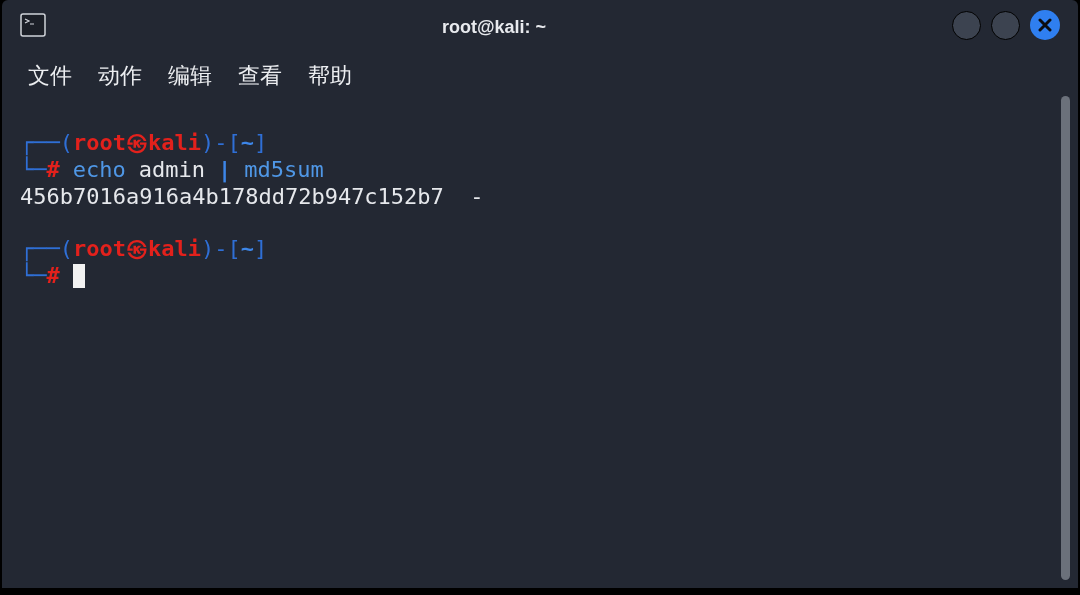 The image size is (1080, 595). What do you see at coordinates (966, 25) in the screenshot?
I see `minimize-button` at bounding box center [966, 25].